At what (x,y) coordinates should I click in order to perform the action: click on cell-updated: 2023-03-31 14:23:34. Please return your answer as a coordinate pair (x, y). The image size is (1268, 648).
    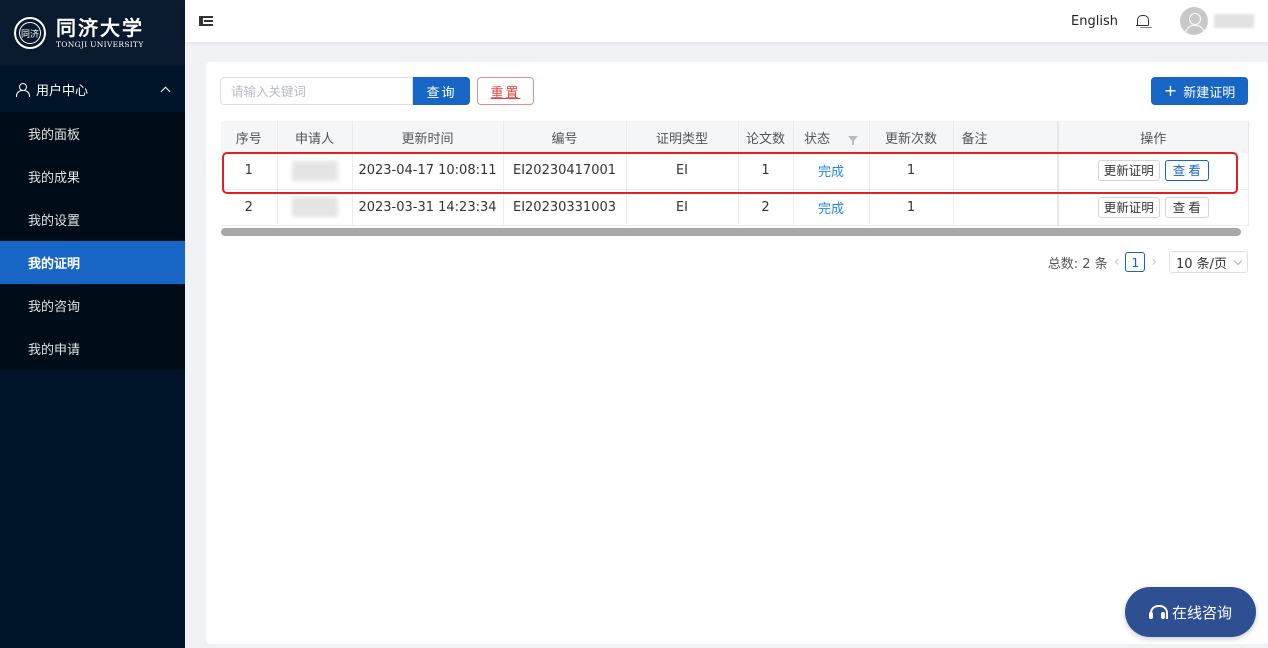
    Looking at the image, I should click on (428, 207).